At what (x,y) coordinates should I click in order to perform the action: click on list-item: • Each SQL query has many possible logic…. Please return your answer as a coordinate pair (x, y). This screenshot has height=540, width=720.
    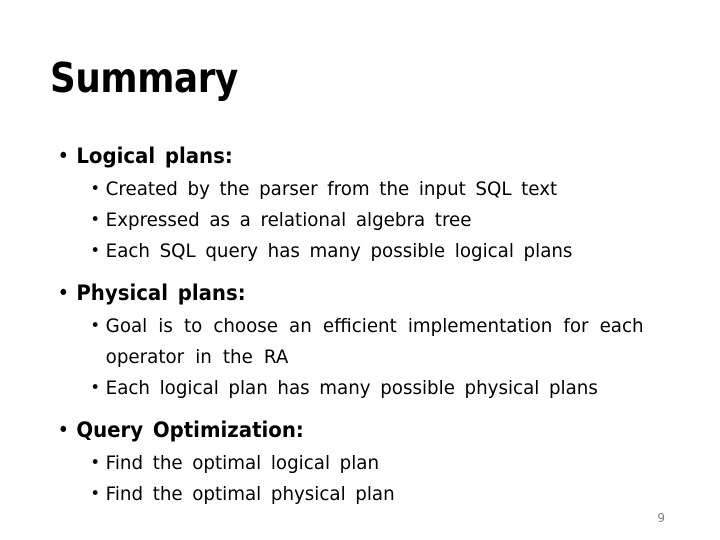
    Looking at the image, I should click on (357, 251).